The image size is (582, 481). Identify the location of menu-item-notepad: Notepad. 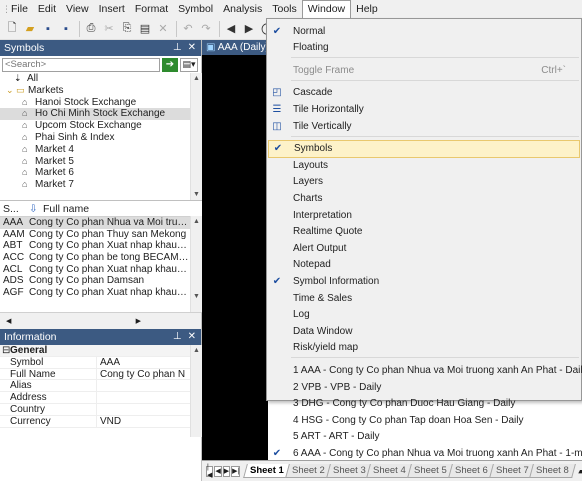
(424, 265).